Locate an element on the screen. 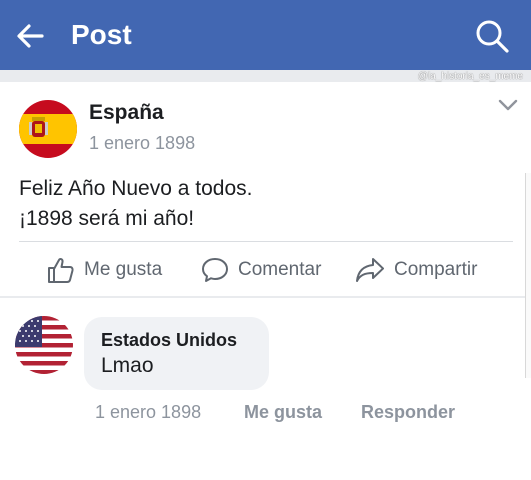 Image resolution: width=531 pixels, height=480 pixels. comment-date: 1 enero 1898 is located at coordinates (148, 412).